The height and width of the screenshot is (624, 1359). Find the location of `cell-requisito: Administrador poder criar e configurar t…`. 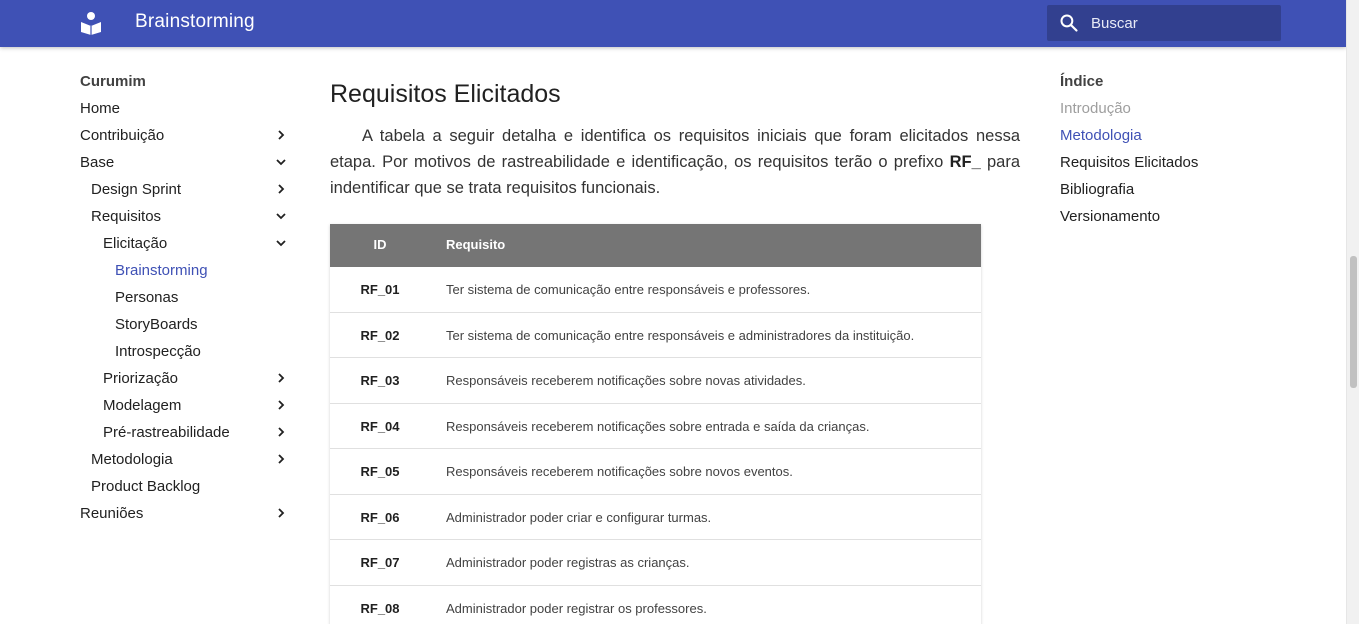

cell-requisito: Administrador poder criar e configurar t… is located at coordinates (579, 517).